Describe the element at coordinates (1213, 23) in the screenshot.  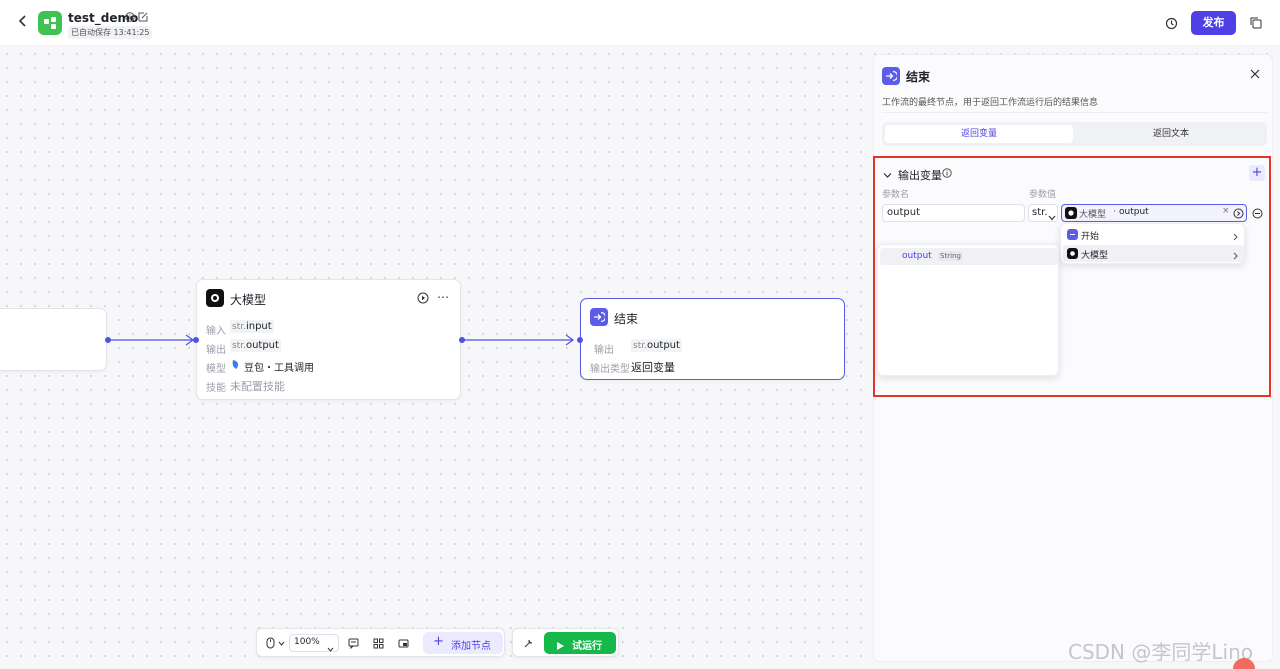
I see `publish-button: 发布` at that location.